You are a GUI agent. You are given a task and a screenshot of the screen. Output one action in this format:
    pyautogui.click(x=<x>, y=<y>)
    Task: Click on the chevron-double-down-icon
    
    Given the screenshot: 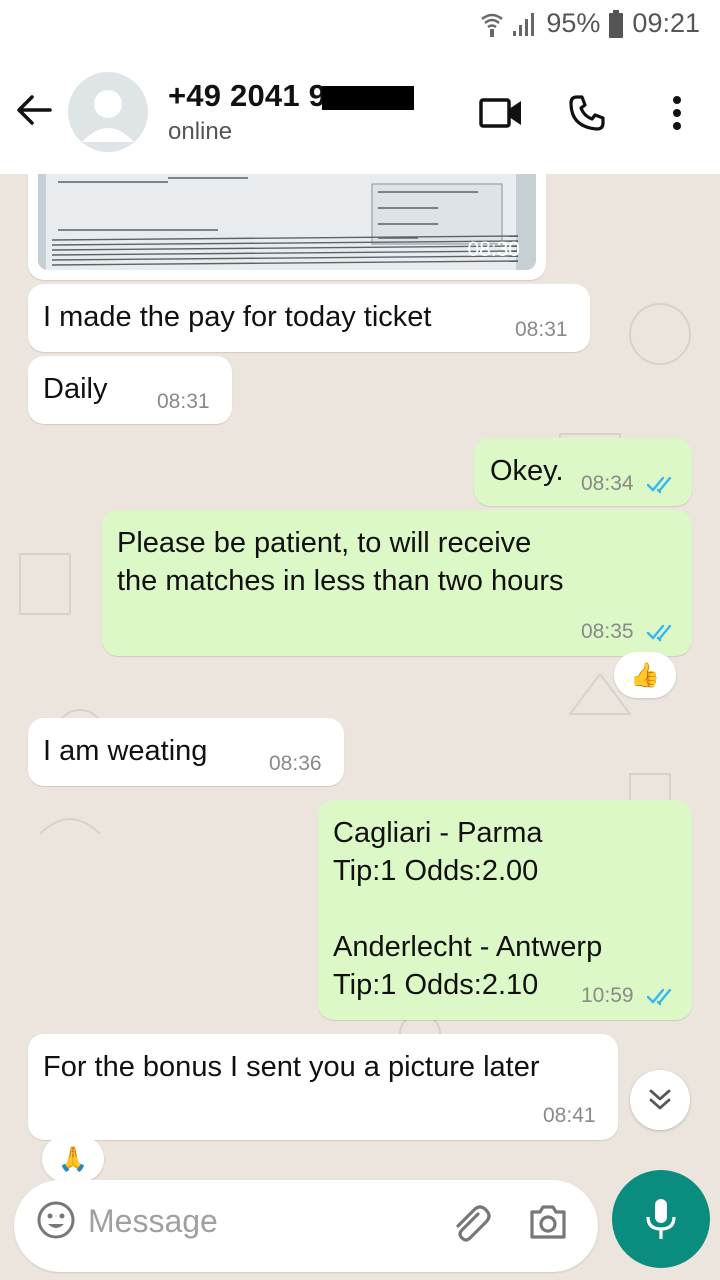 What is the action you would take?
    pyautogui.click(x=660, y=1099)
    